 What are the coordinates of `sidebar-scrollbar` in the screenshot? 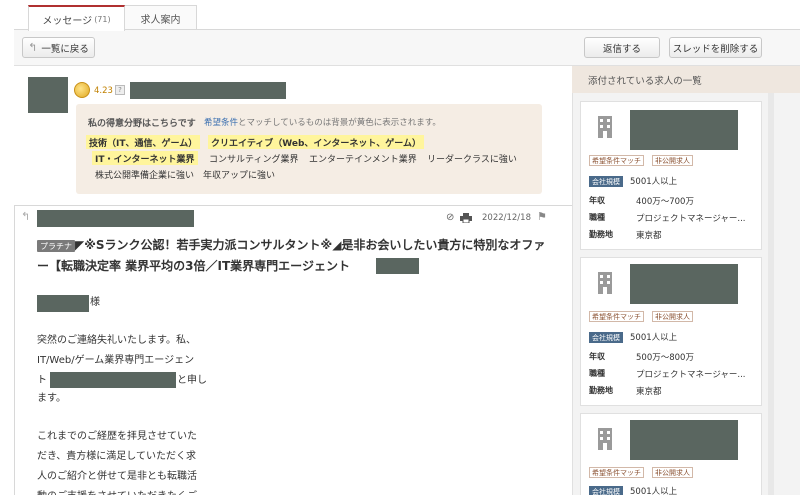 It's located at (771, 294).